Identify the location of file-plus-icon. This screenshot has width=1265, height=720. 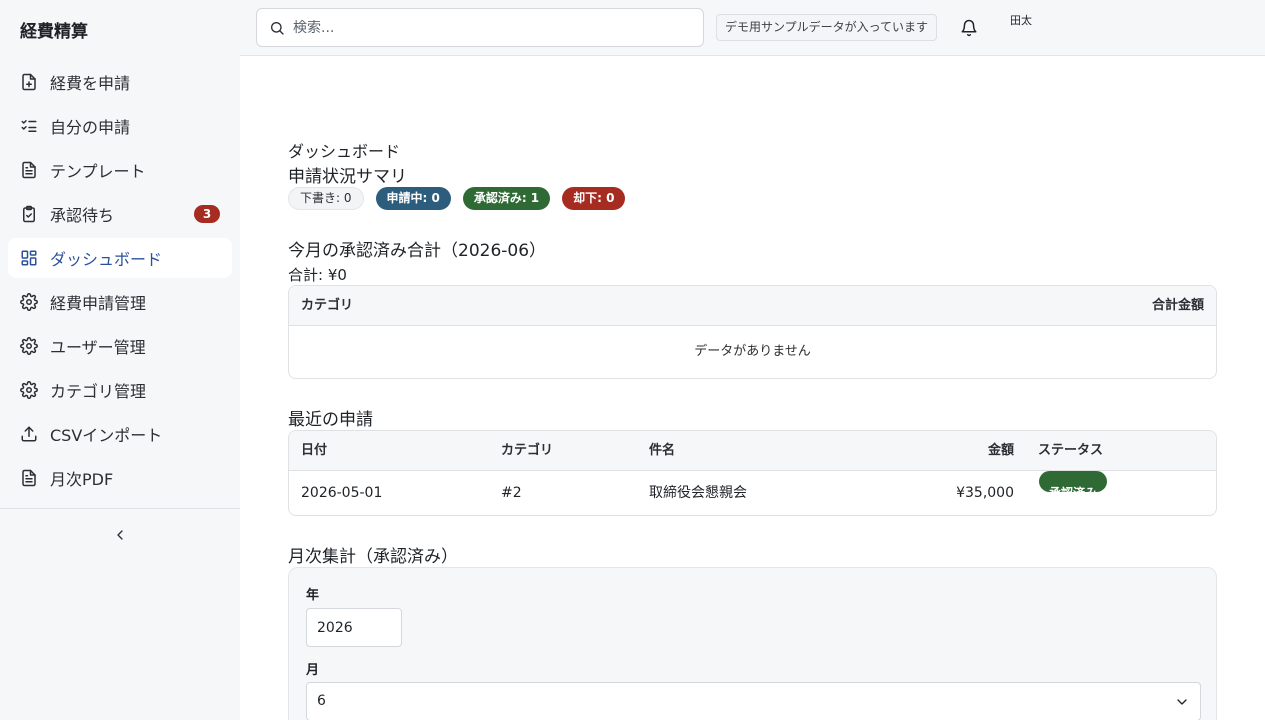
(29, 82).